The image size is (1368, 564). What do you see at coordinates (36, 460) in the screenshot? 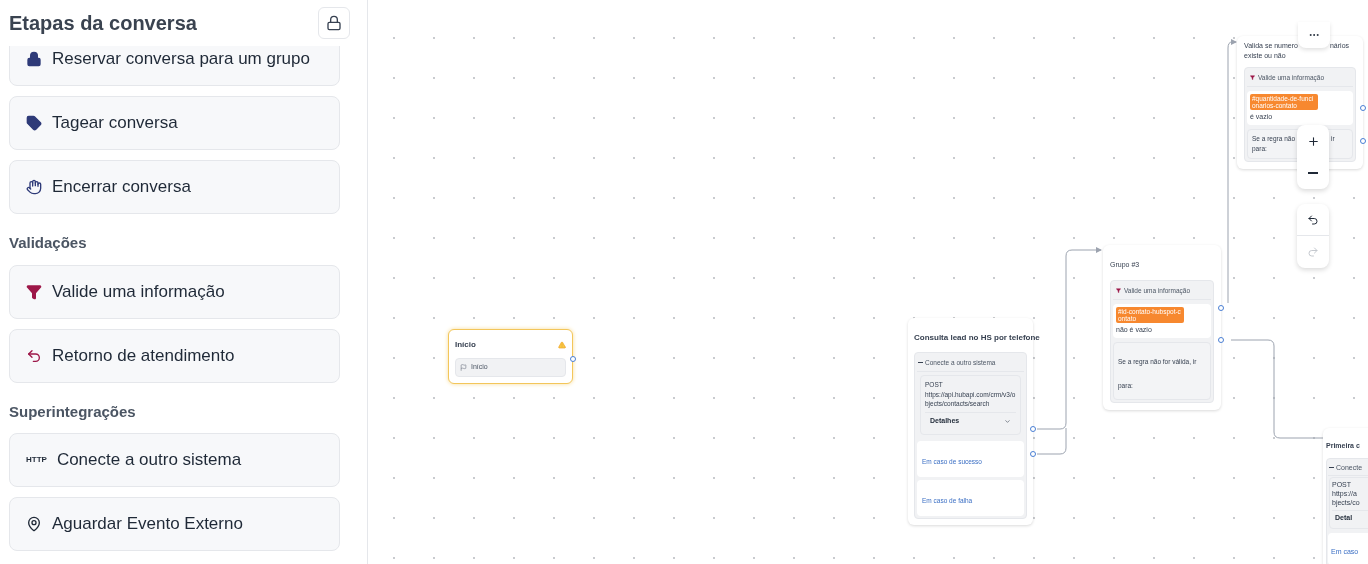
I see `http-label: HTTP` at bounding box center [36, 460].